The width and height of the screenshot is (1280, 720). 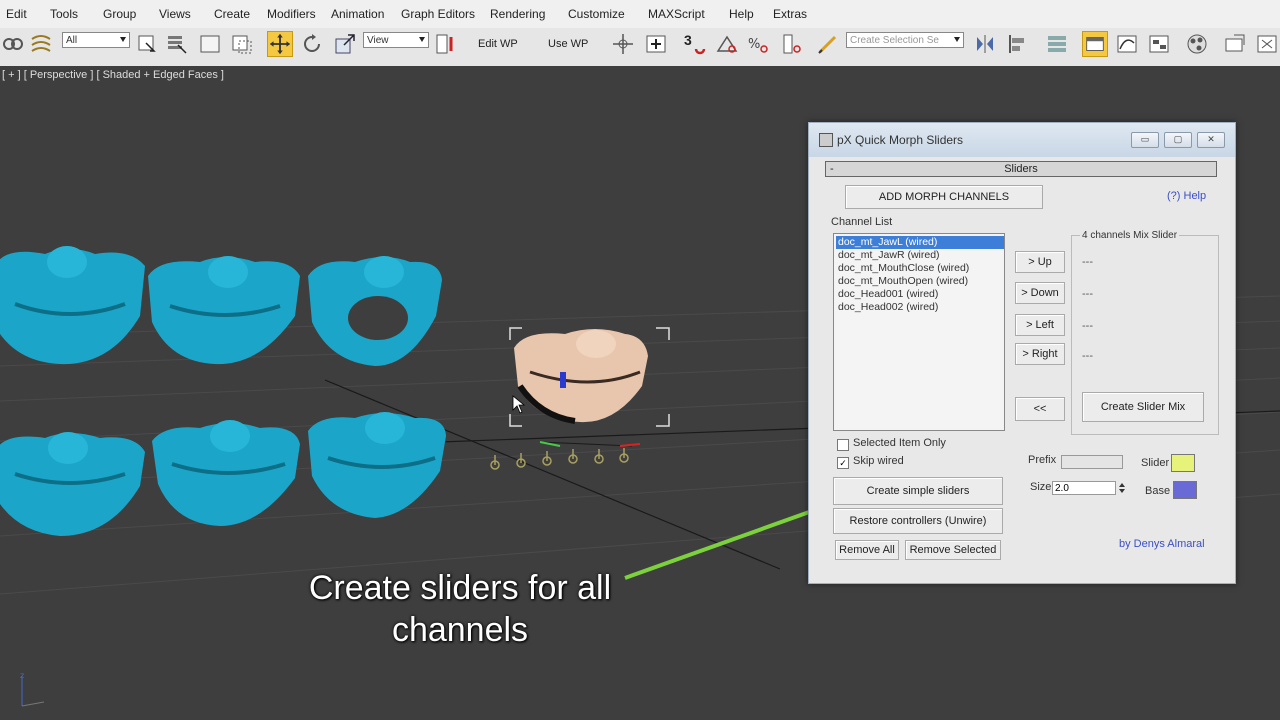 I want to click on material-editor-icon, so click(x=1197, y=44).